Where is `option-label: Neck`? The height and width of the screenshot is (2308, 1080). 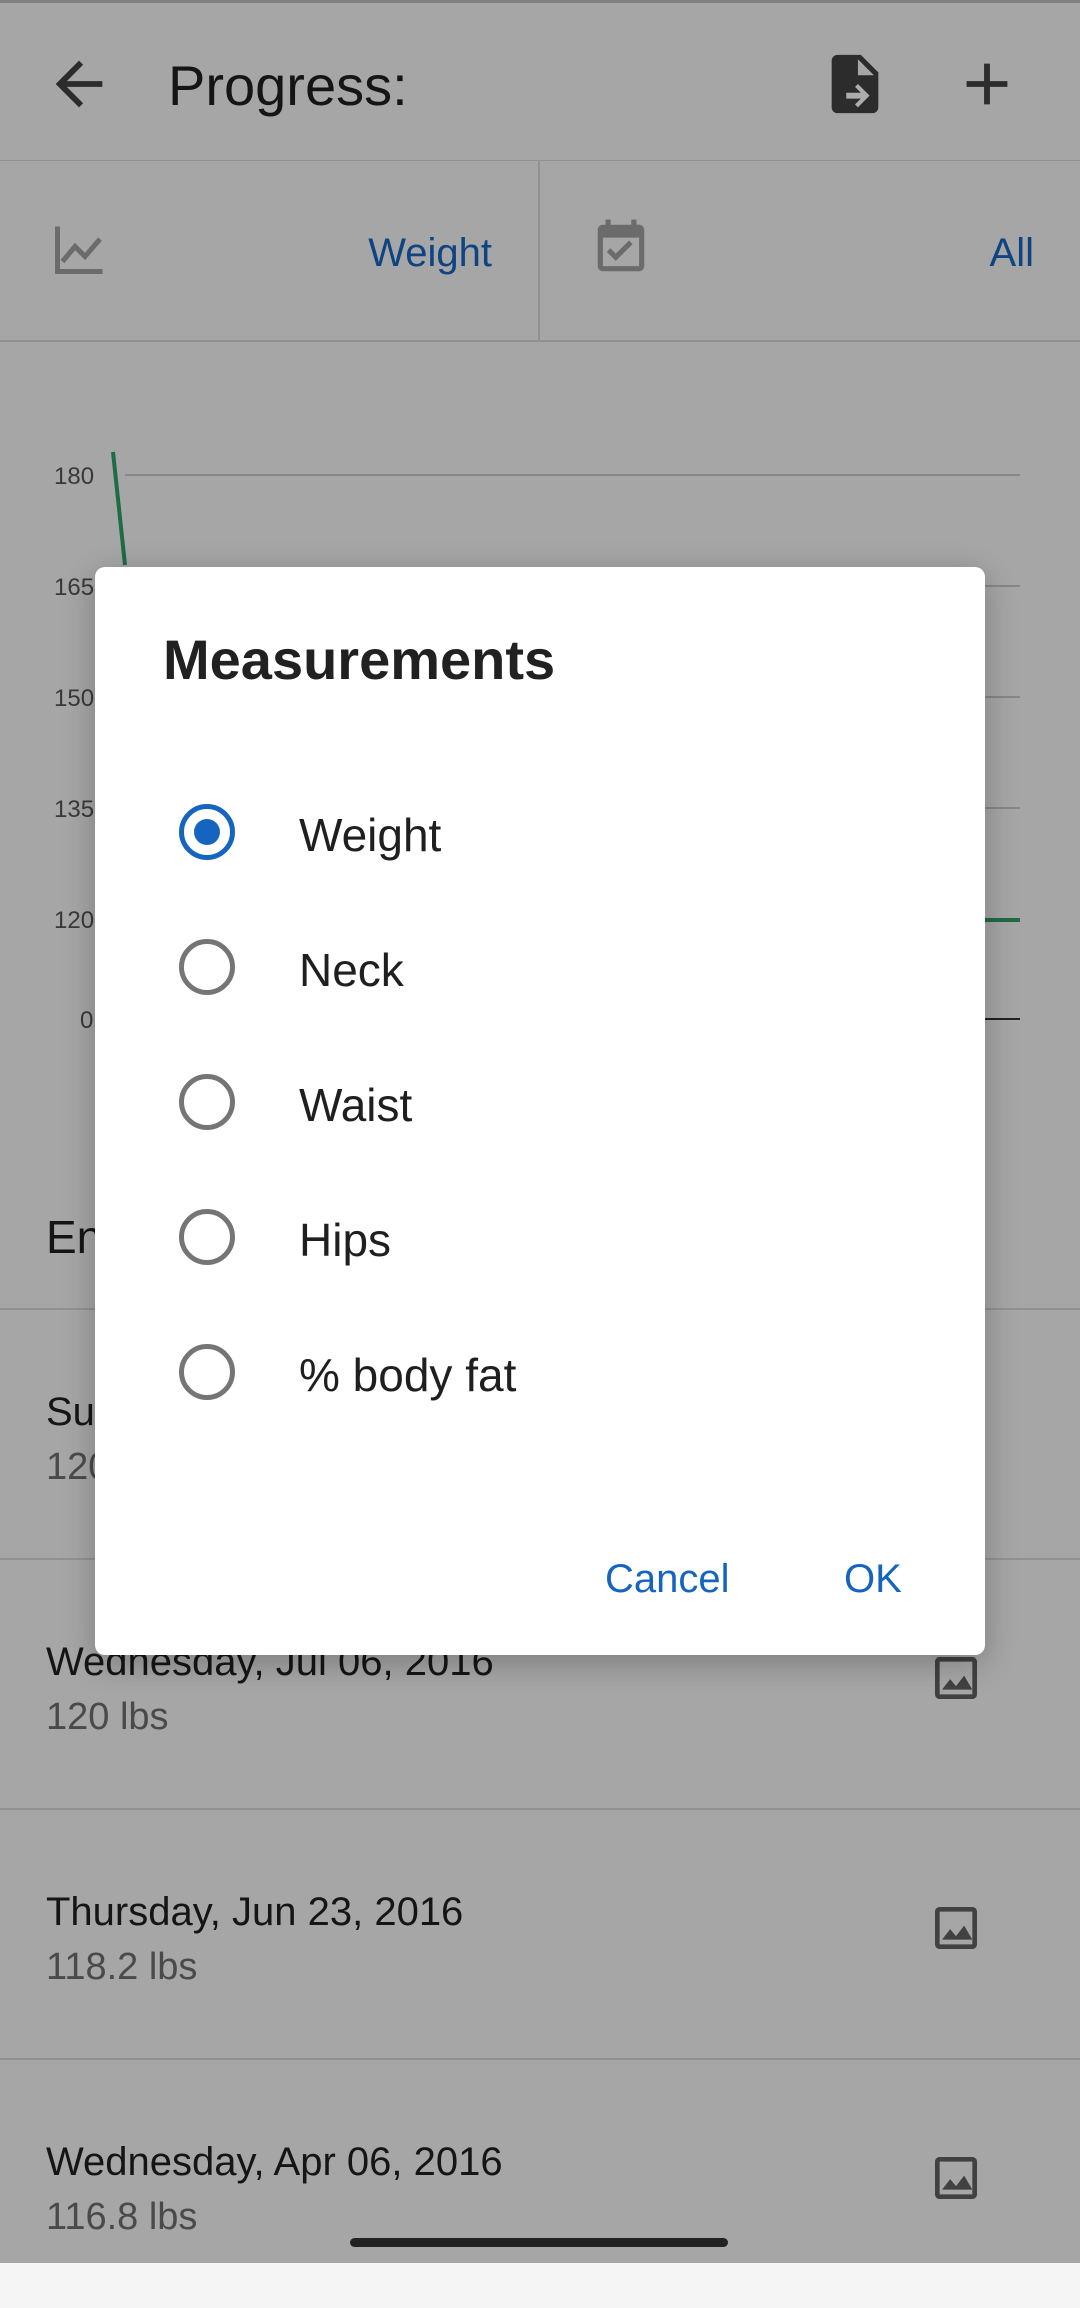
option-label: Neck is located at coordinates (351, 970).